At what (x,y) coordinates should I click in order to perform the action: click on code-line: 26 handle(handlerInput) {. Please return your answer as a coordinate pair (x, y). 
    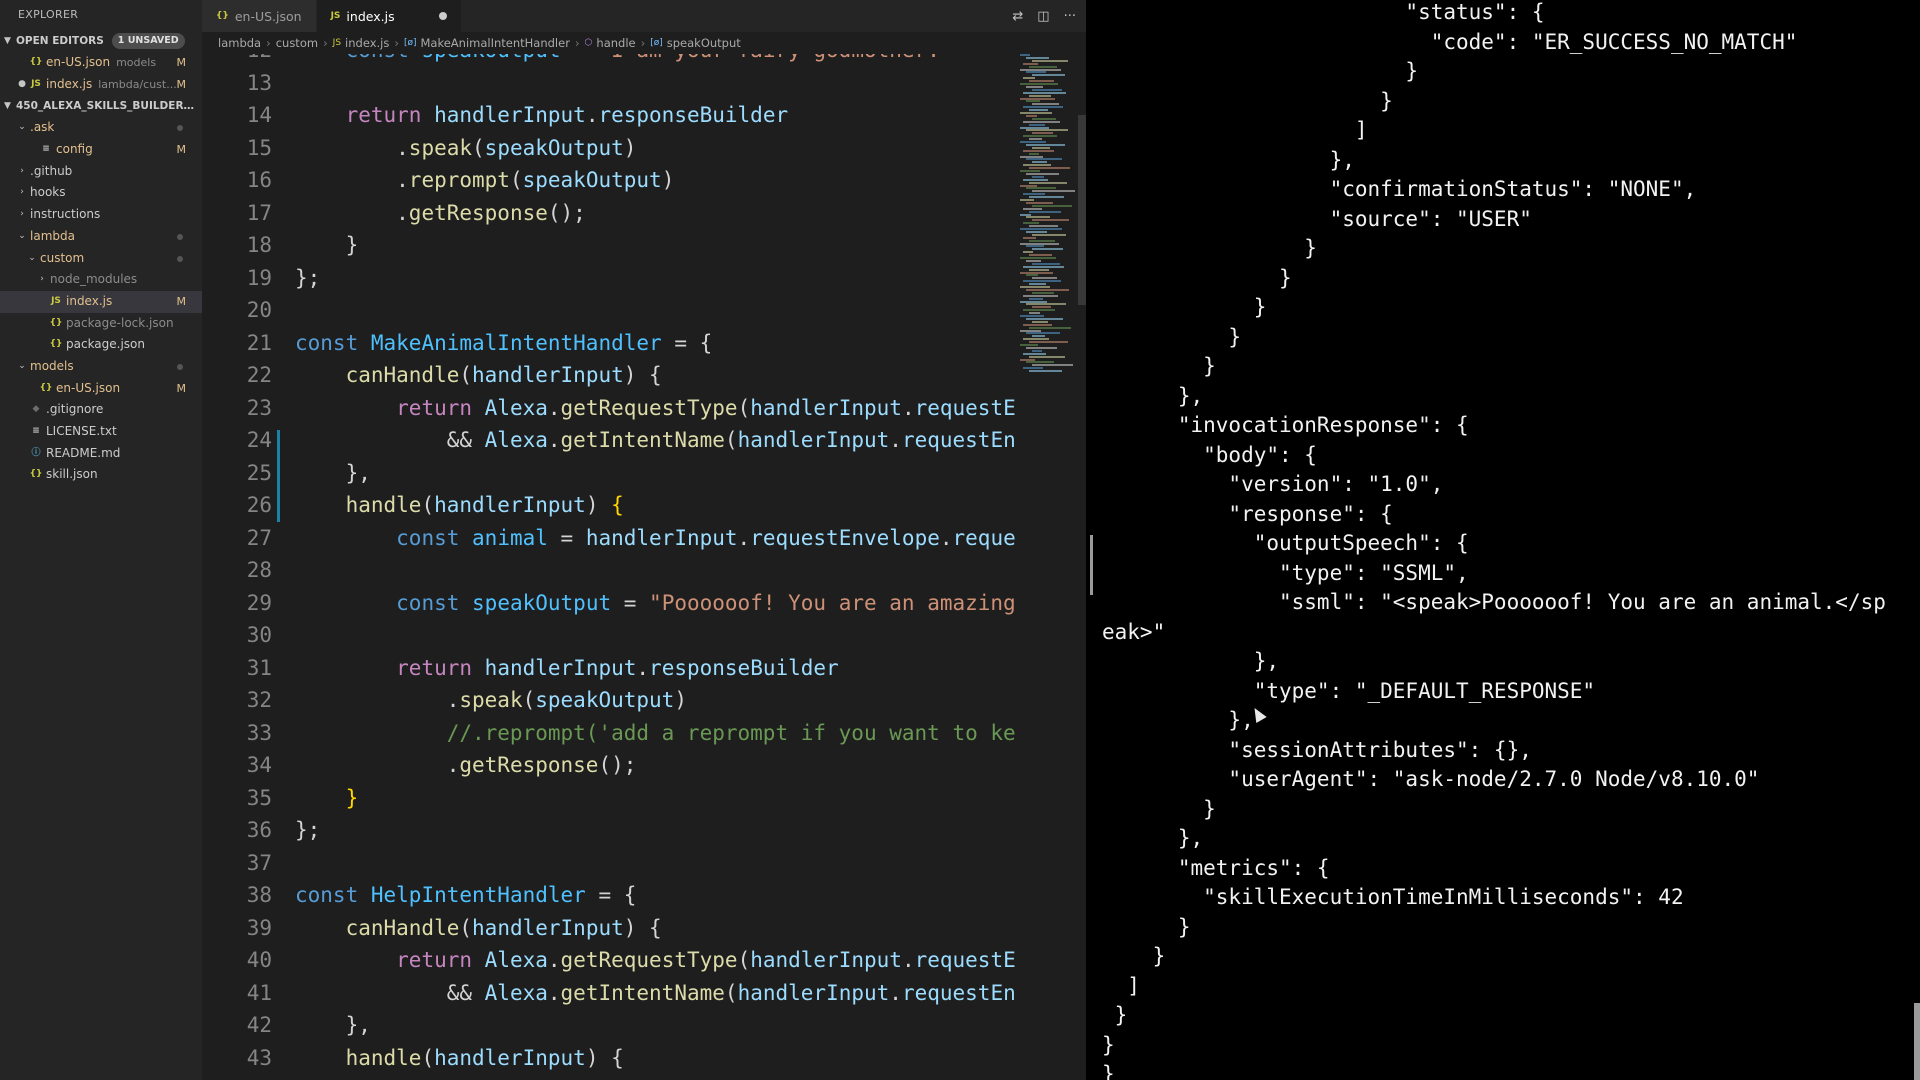
    Looking at the image, I should click on (609, 505).